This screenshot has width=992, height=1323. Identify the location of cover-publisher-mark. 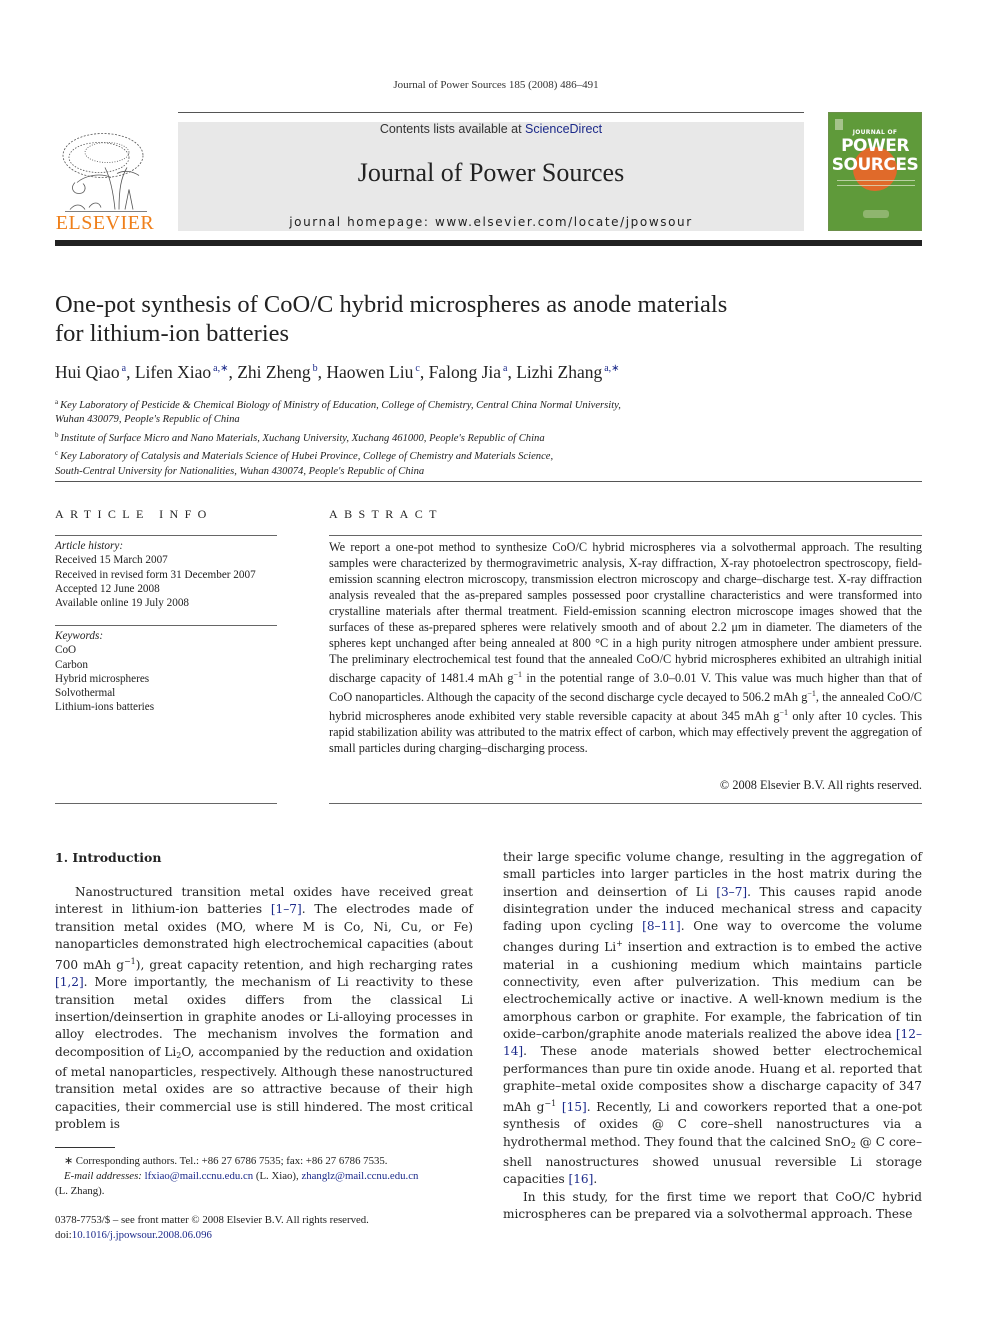
(876, 214).